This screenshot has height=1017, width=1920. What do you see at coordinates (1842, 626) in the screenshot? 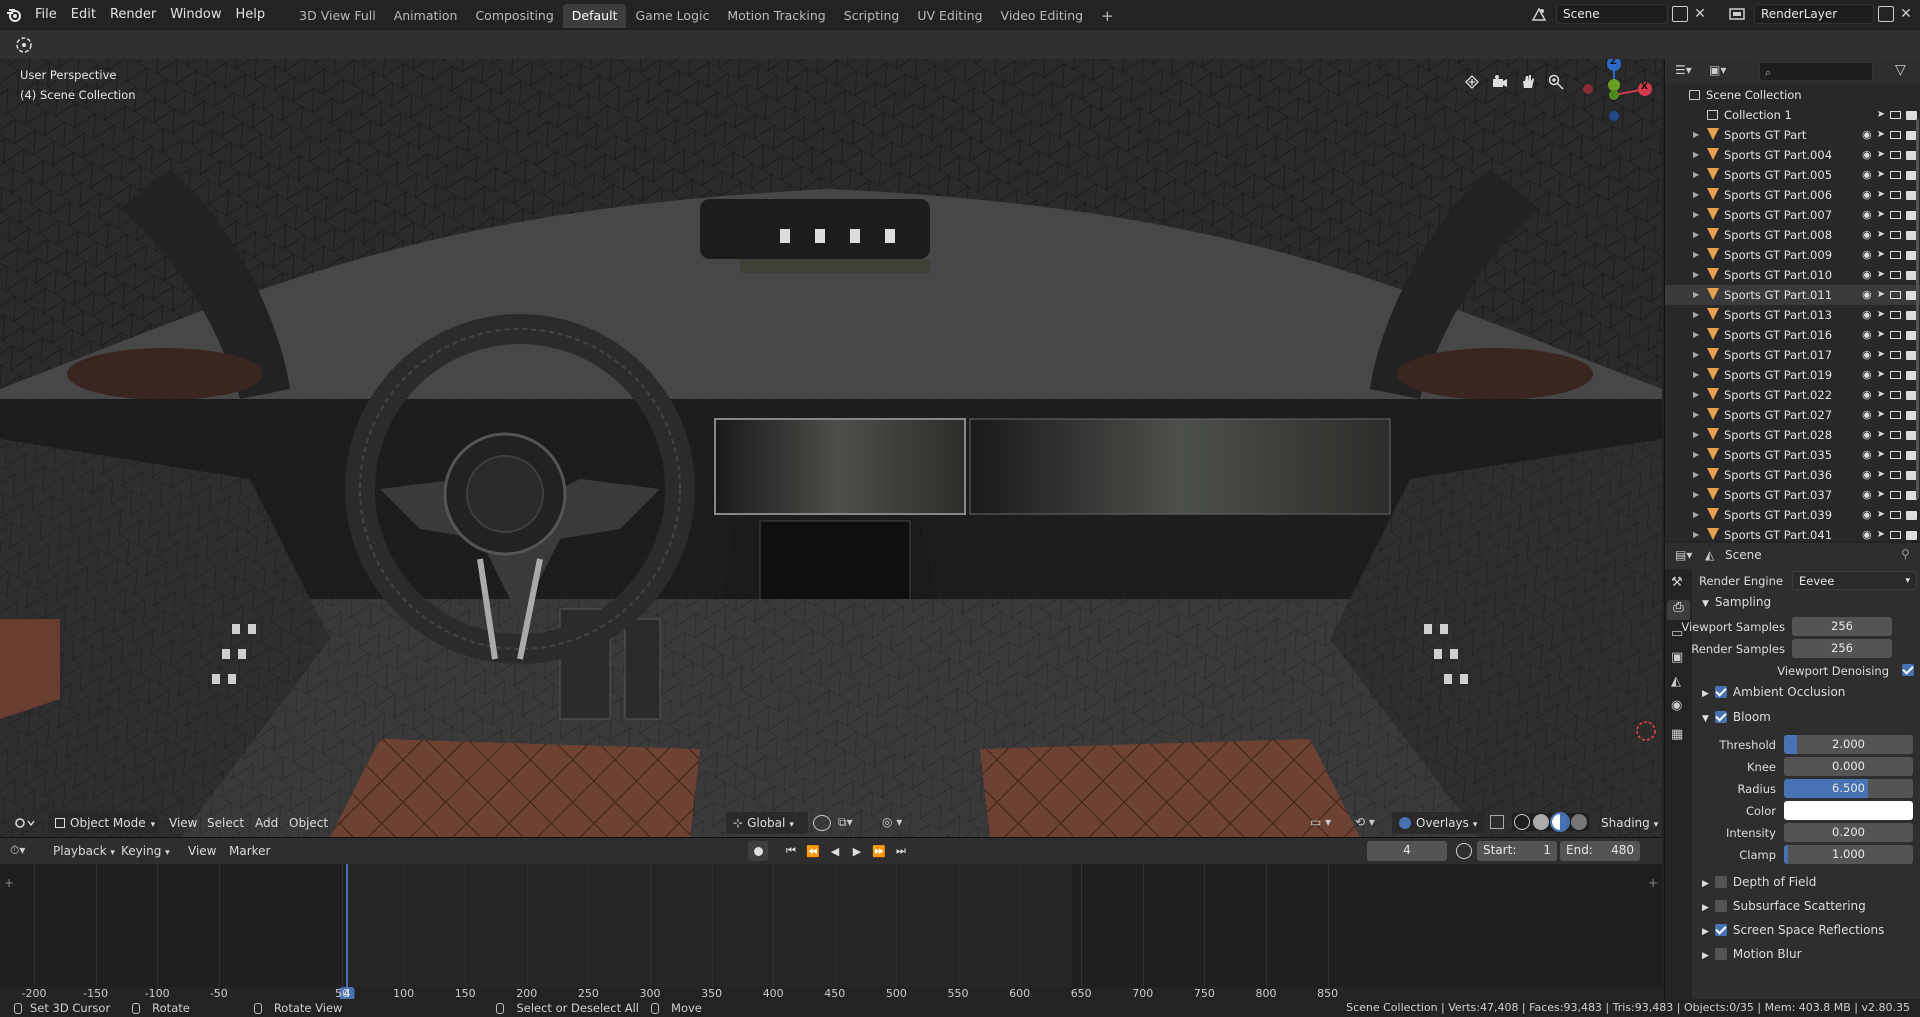
I see `viewport-samples-field: 256` at bounding box center [1842, 626].